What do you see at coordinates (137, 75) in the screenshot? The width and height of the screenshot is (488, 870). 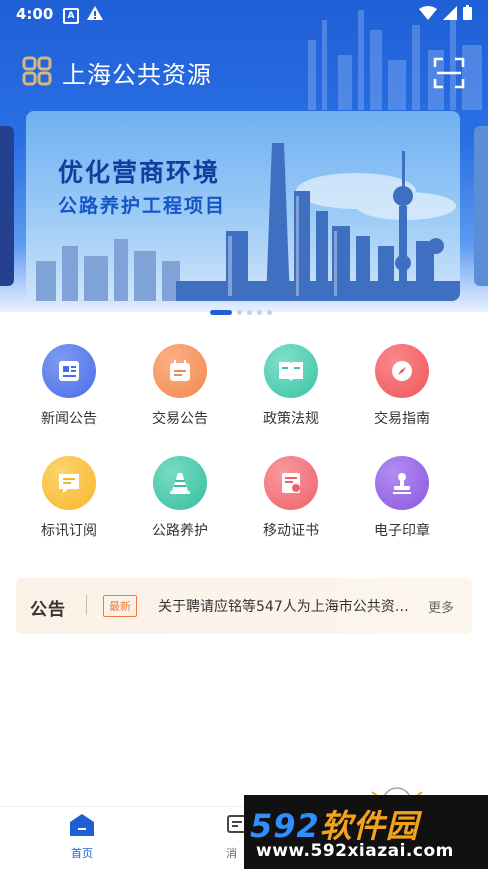 I see `app-title: 上海公共资源` at bounding box center [137, 75].